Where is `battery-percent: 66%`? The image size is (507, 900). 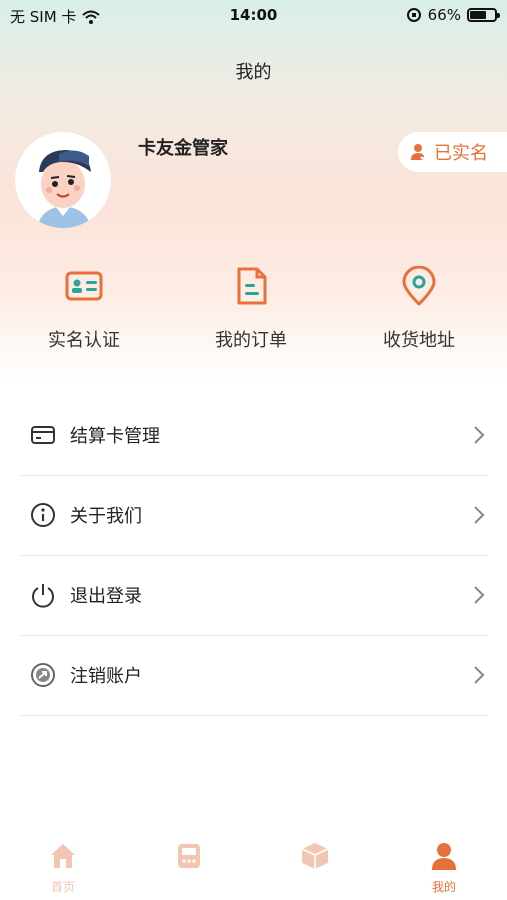 battery-percent: 66% is located at coordinates (444, 15).